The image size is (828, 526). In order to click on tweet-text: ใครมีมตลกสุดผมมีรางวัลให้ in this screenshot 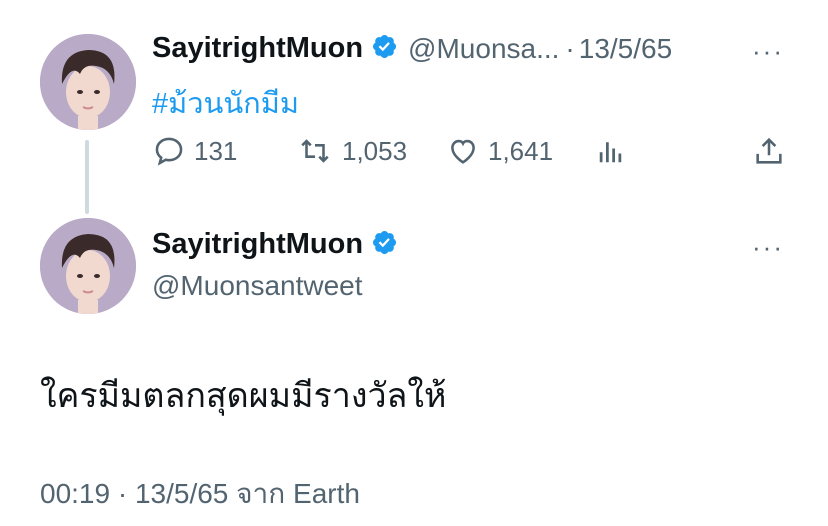, I will do `click(243, 396)`.